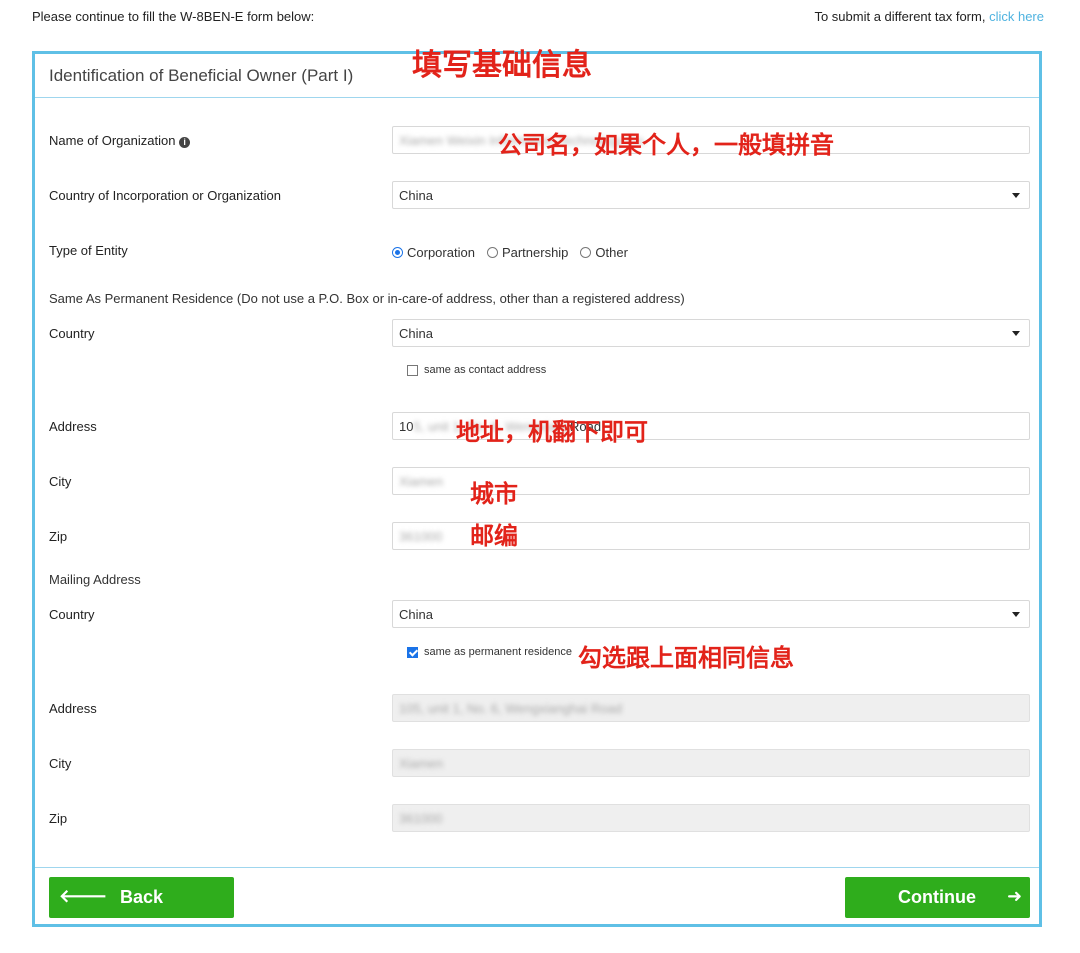 This screenshot has height=953, width=1080. I want to click on mail-country-label: Country, so click(72, 614).